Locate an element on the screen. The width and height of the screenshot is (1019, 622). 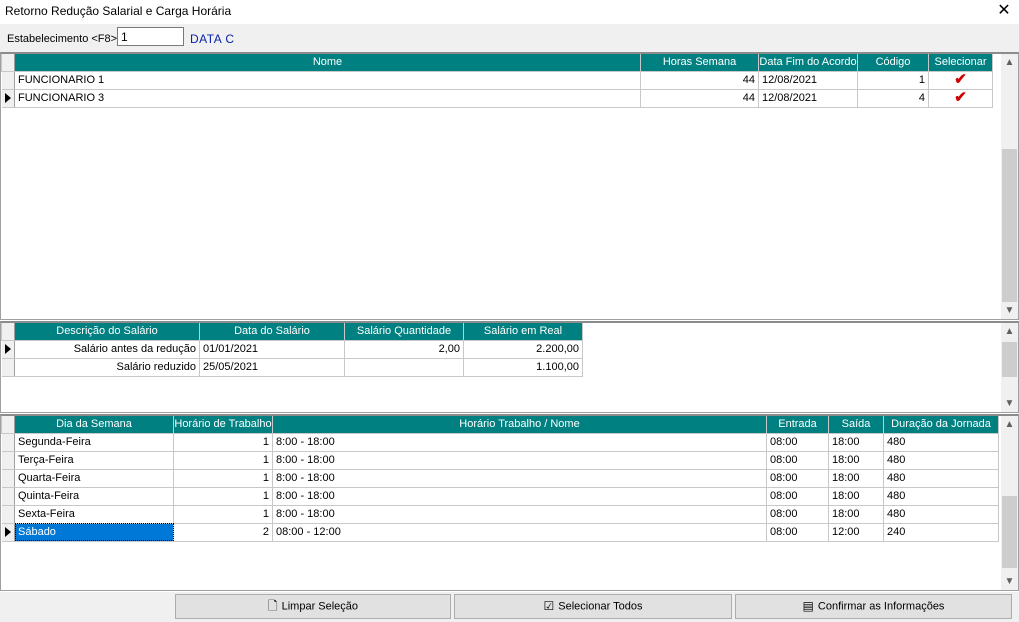
table-row: FUNCIONARIO 3 44 12/08/2021 4 ✔ is located at coordinates (497, 98).